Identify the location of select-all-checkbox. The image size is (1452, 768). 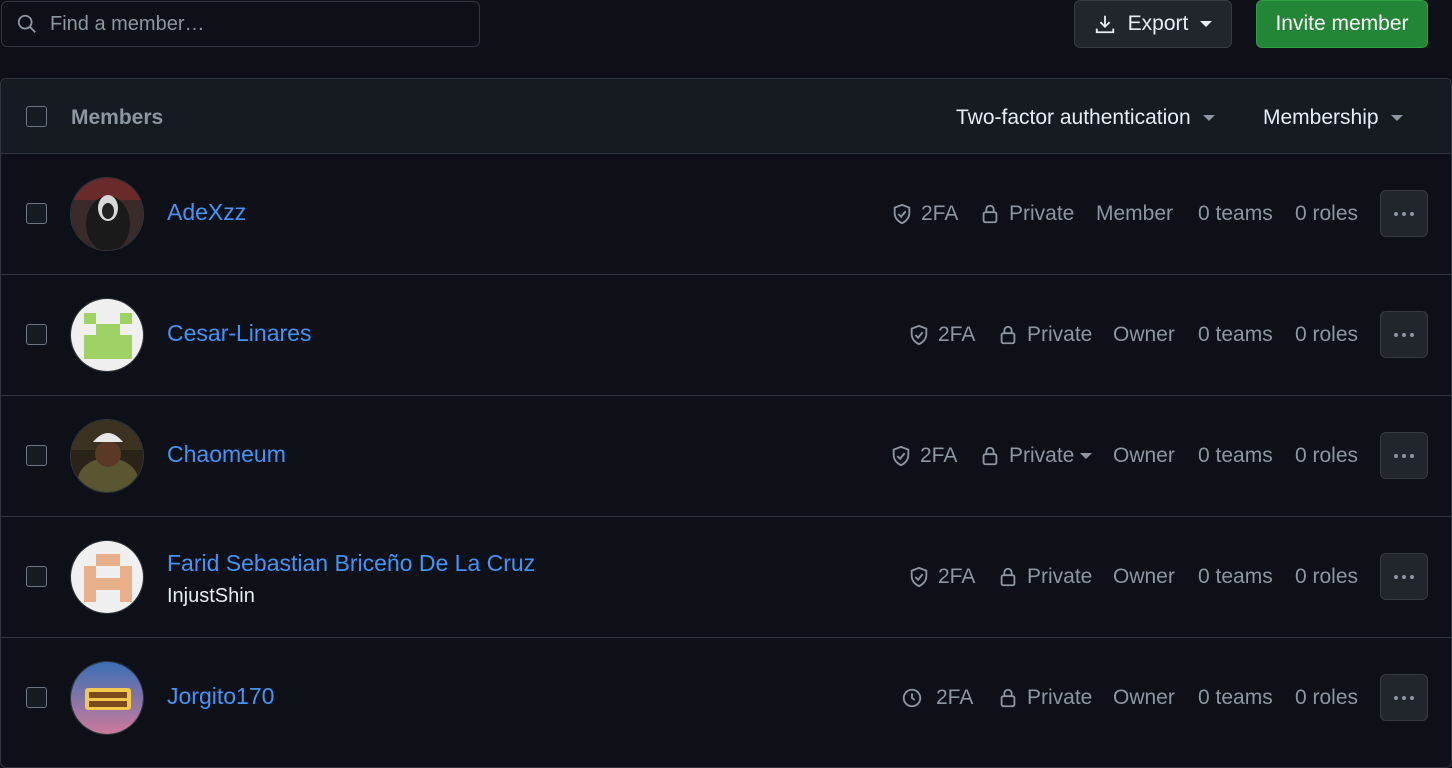
(36, 116).